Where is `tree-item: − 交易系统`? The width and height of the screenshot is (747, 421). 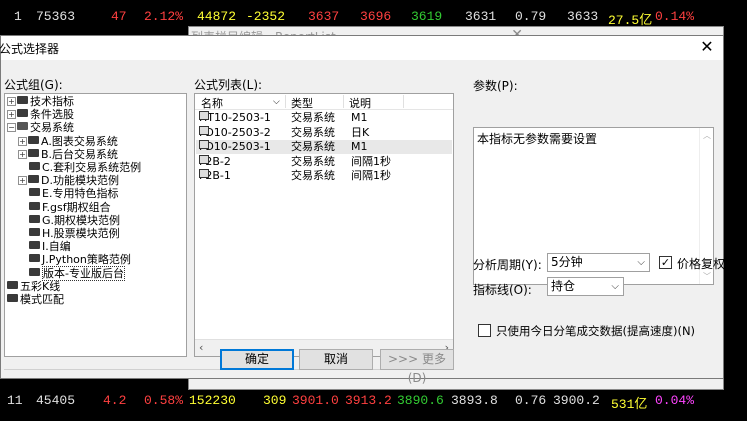 tree-item: − 交易系统 is located at coordinates (40, 127).